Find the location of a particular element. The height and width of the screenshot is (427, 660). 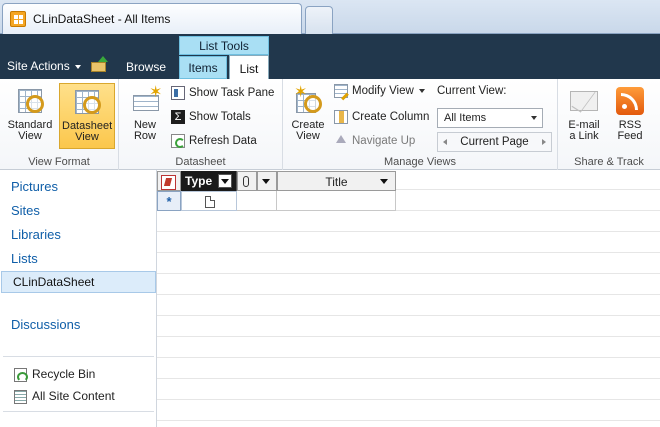

column-header-attachments-filter is located at coordinates (267, 181).